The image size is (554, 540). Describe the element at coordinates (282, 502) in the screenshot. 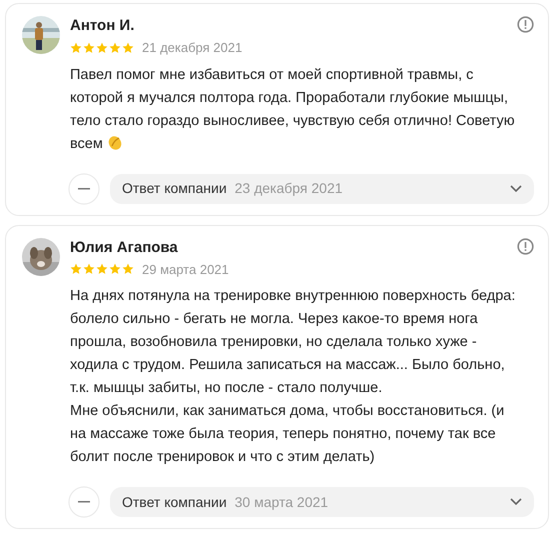

I see `reply-date: 30 марта 2021` at that location.